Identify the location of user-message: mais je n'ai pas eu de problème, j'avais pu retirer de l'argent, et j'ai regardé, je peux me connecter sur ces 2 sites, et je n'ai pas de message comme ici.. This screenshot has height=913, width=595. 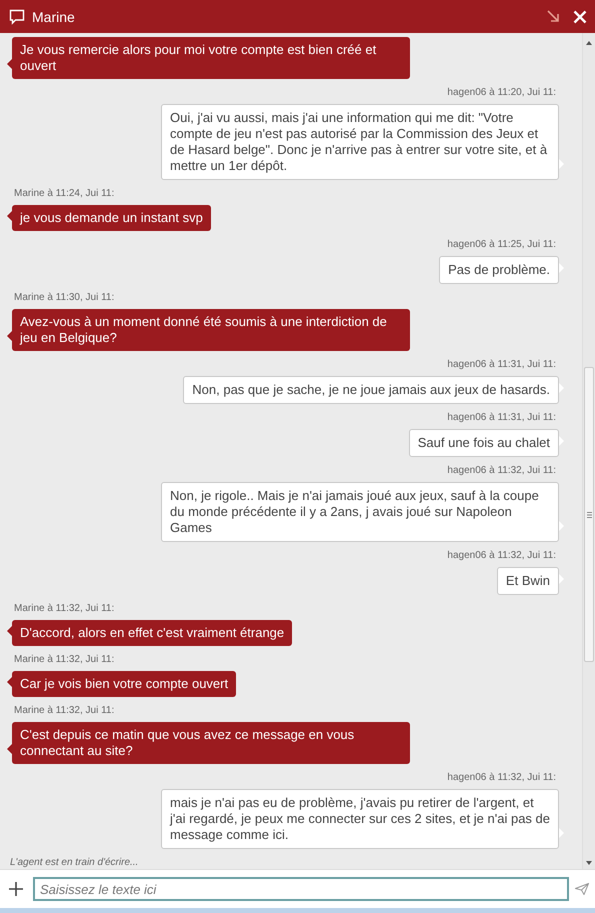
(363, 819).